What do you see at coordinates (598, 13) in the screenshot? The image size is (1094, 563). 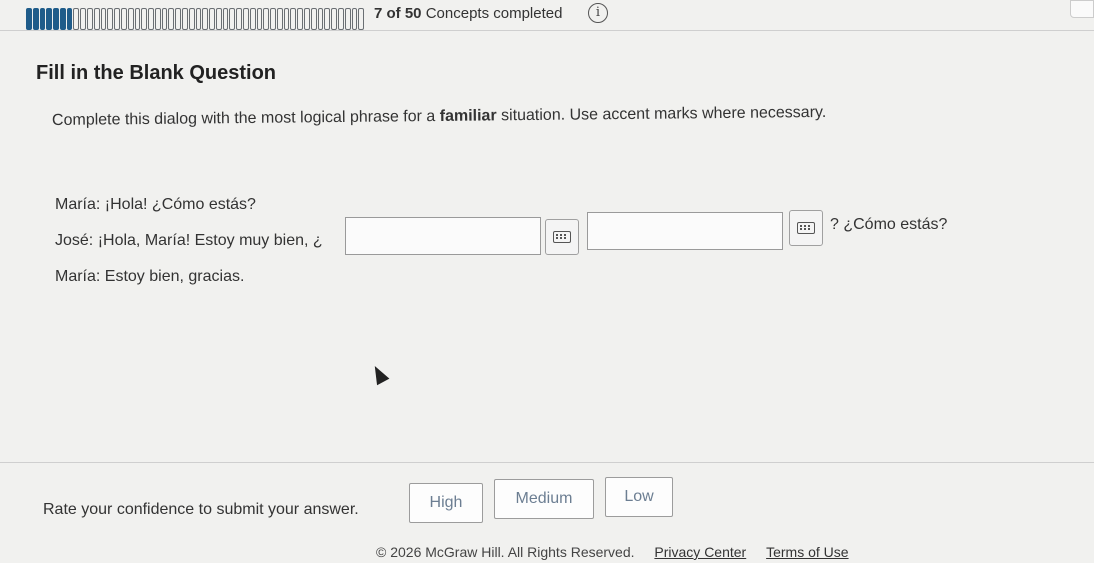 I see `info-icon: i` at bounding box center [598, 13].